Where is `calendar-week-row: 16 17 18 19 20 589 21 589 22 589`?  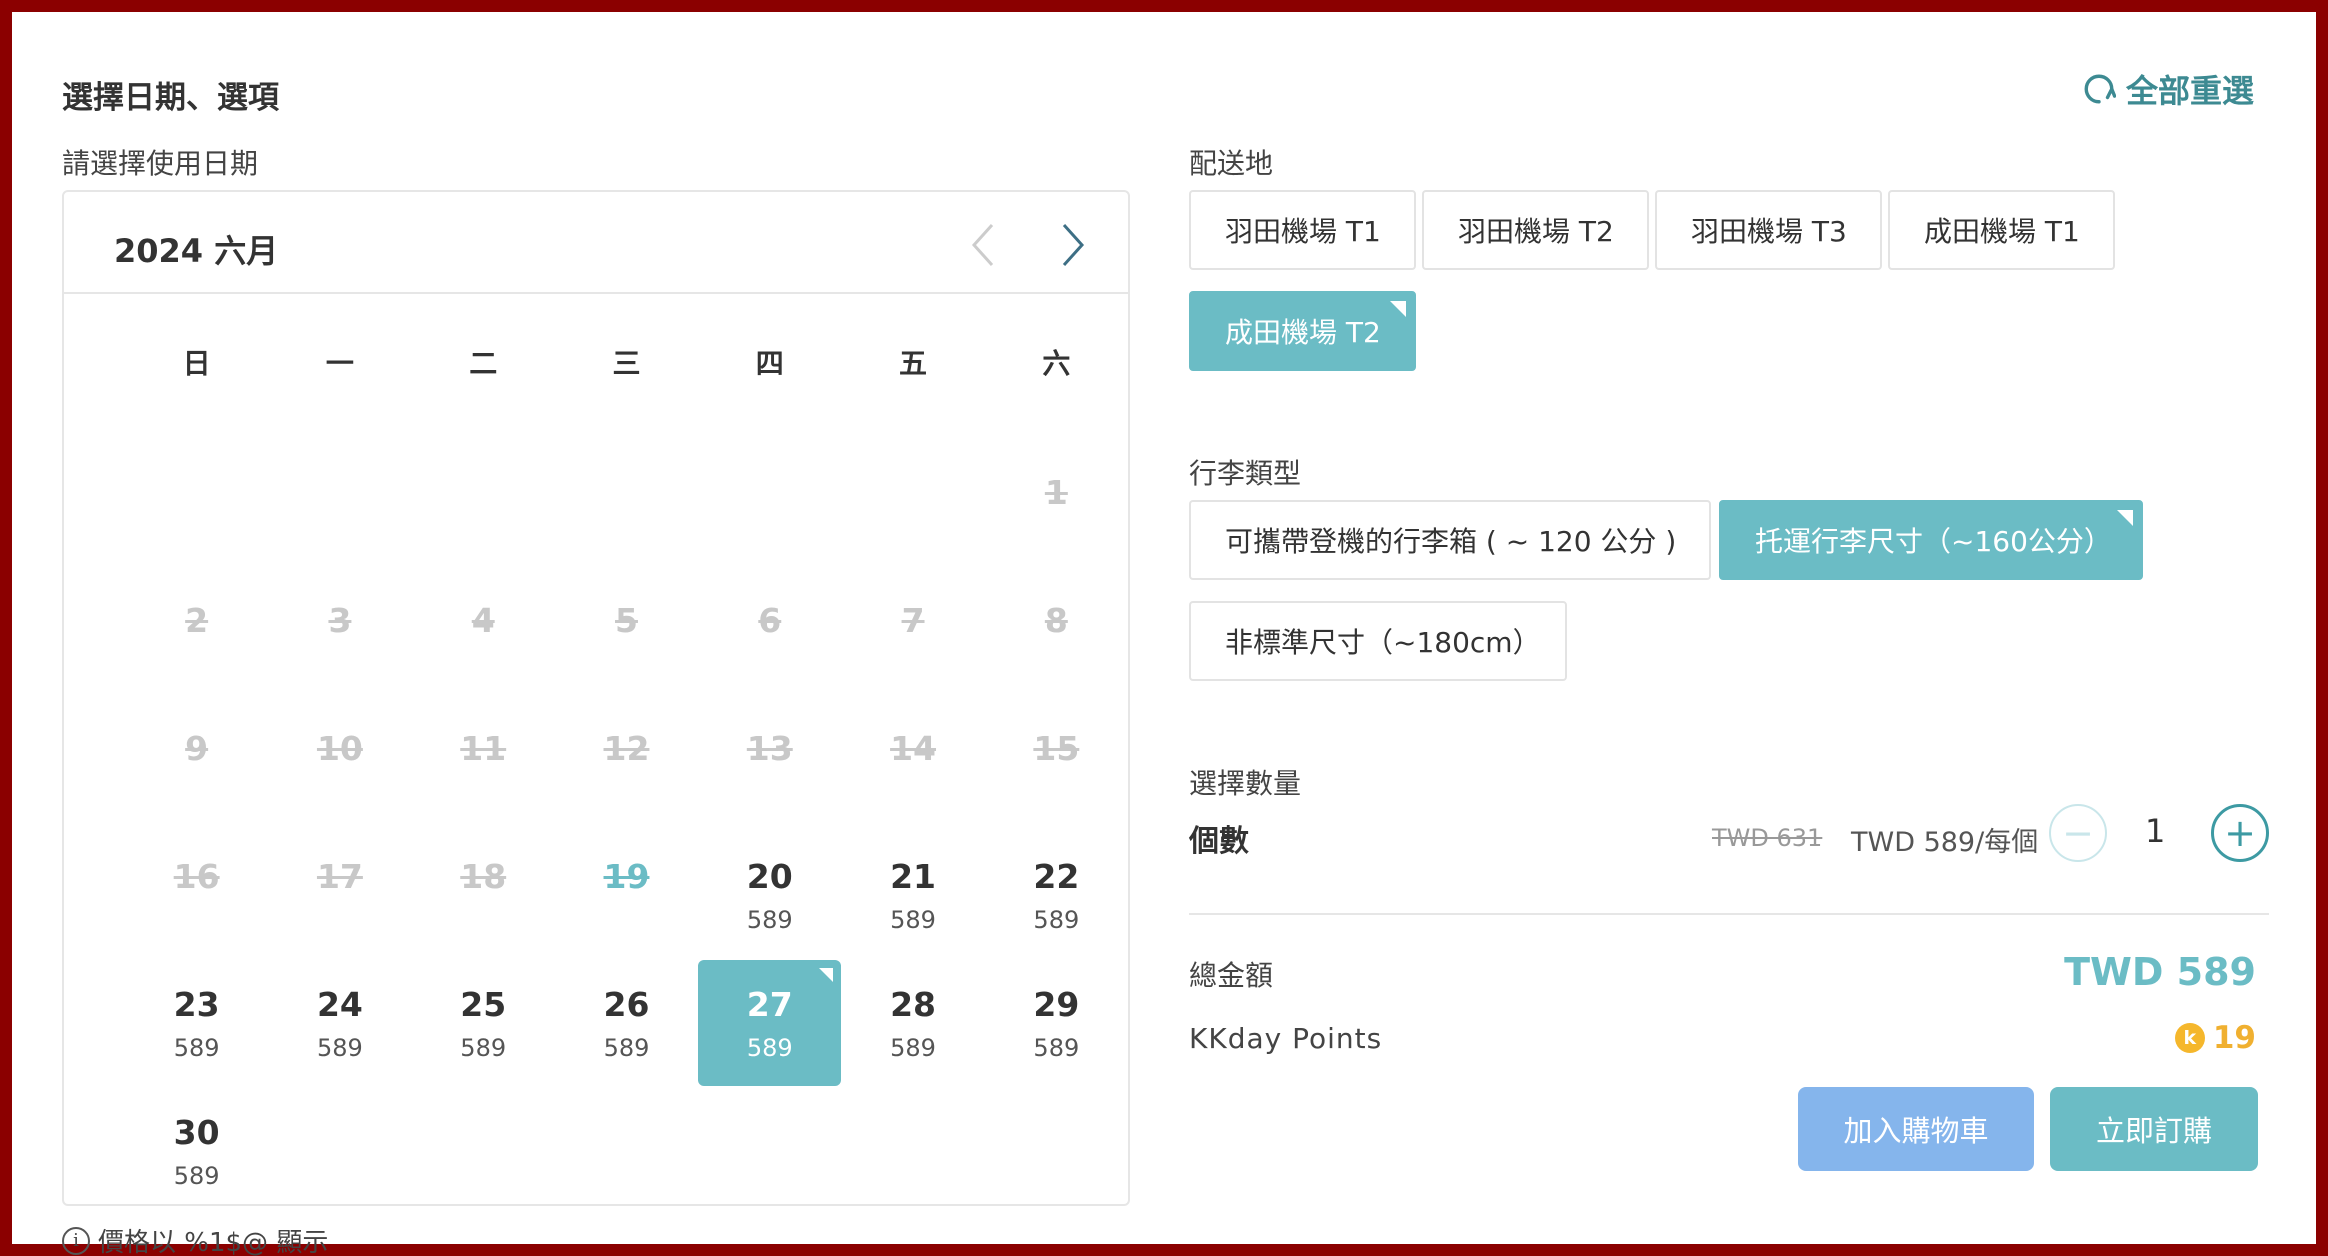 calendar-week-row: 16 17 18 19 20 589 21 589 22 589 is located at coordinates (596, 895).